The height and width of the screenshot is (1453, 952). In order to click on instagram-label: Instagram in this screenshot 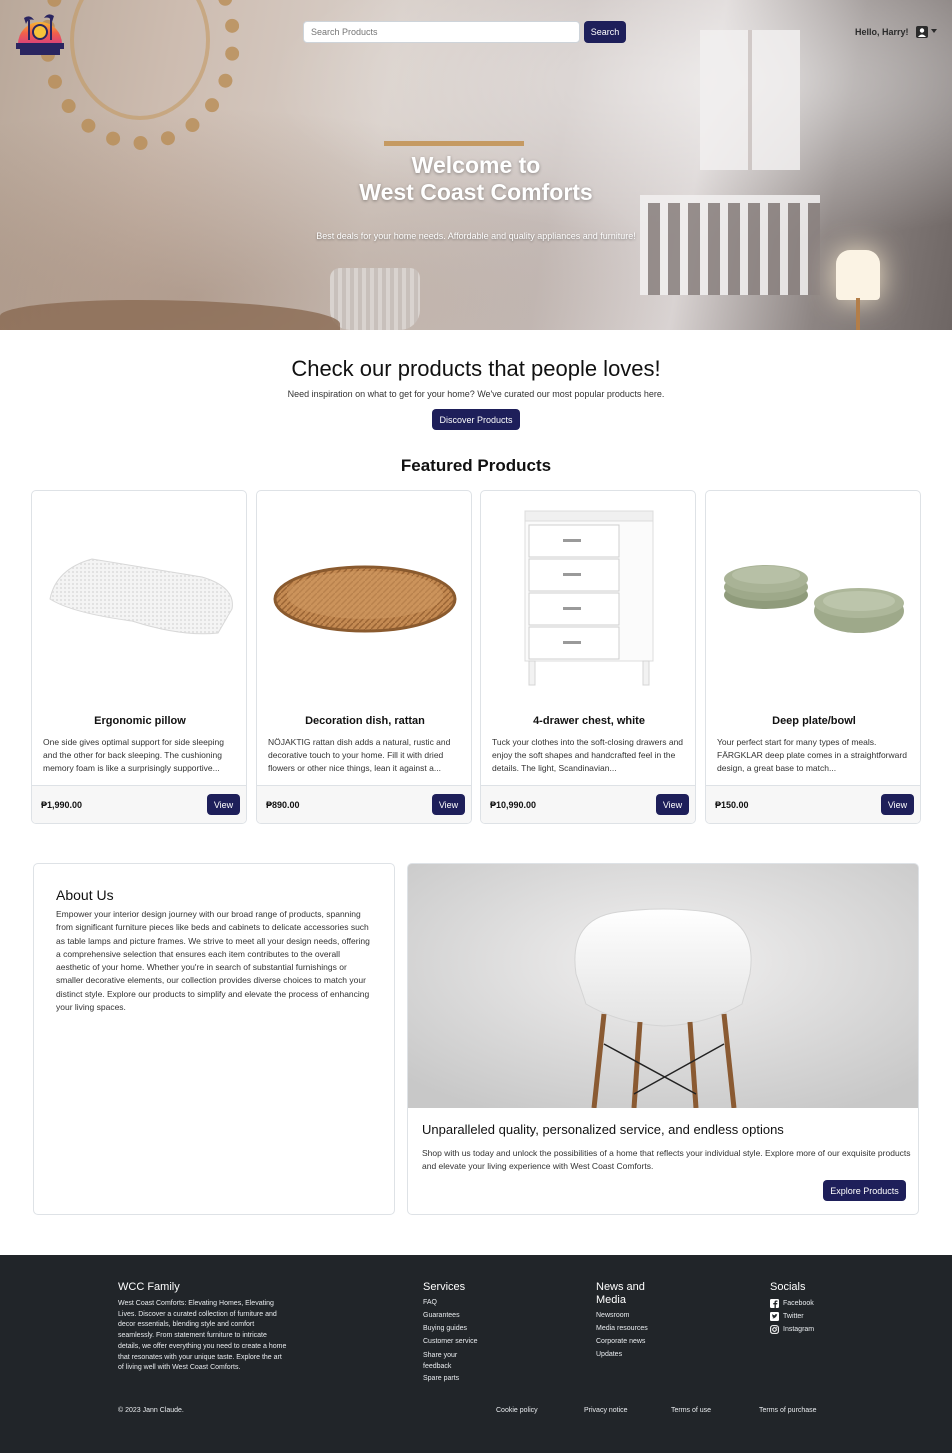, I will do `click(799, 1329)`.